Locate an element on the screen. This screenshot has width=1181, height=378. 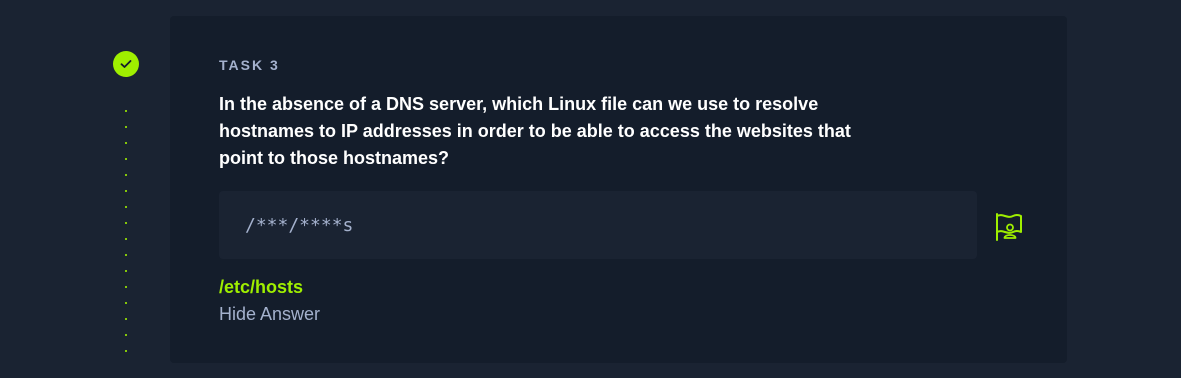
task-timeline is located at coordinates (126, 206).